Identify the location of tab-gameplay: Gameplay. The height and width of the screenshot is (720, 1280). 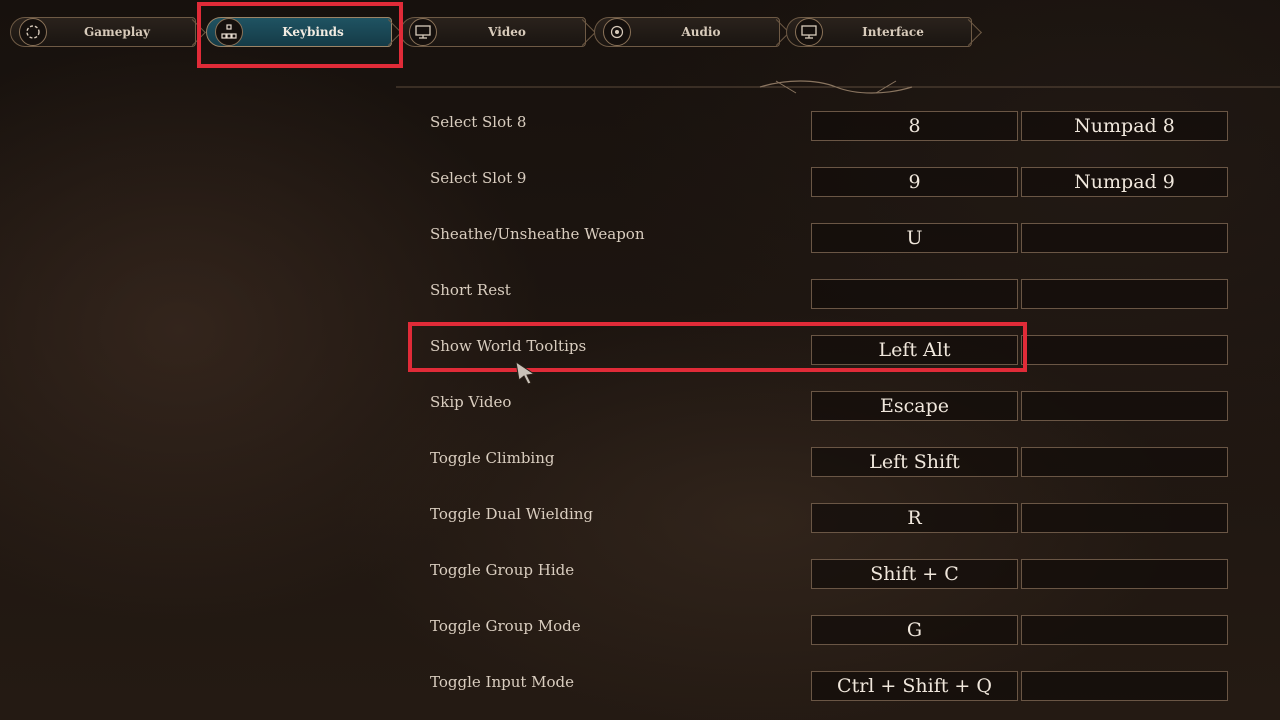
(103, 32).